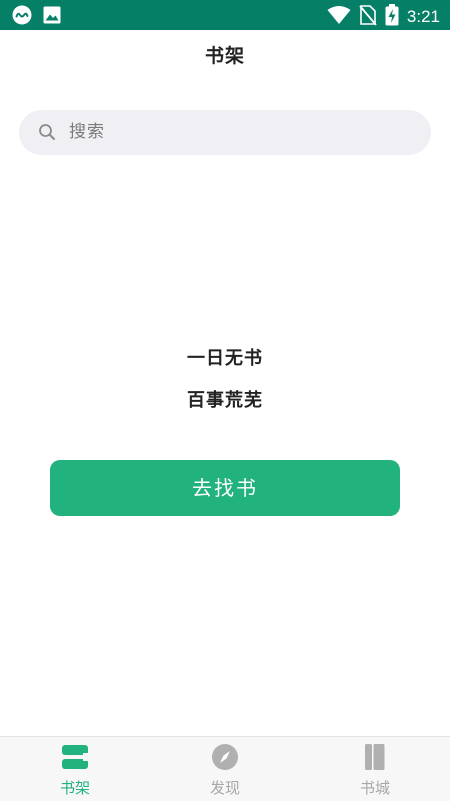  I want to click on empty-state-line-1: 一日无书, so click(225, 358).